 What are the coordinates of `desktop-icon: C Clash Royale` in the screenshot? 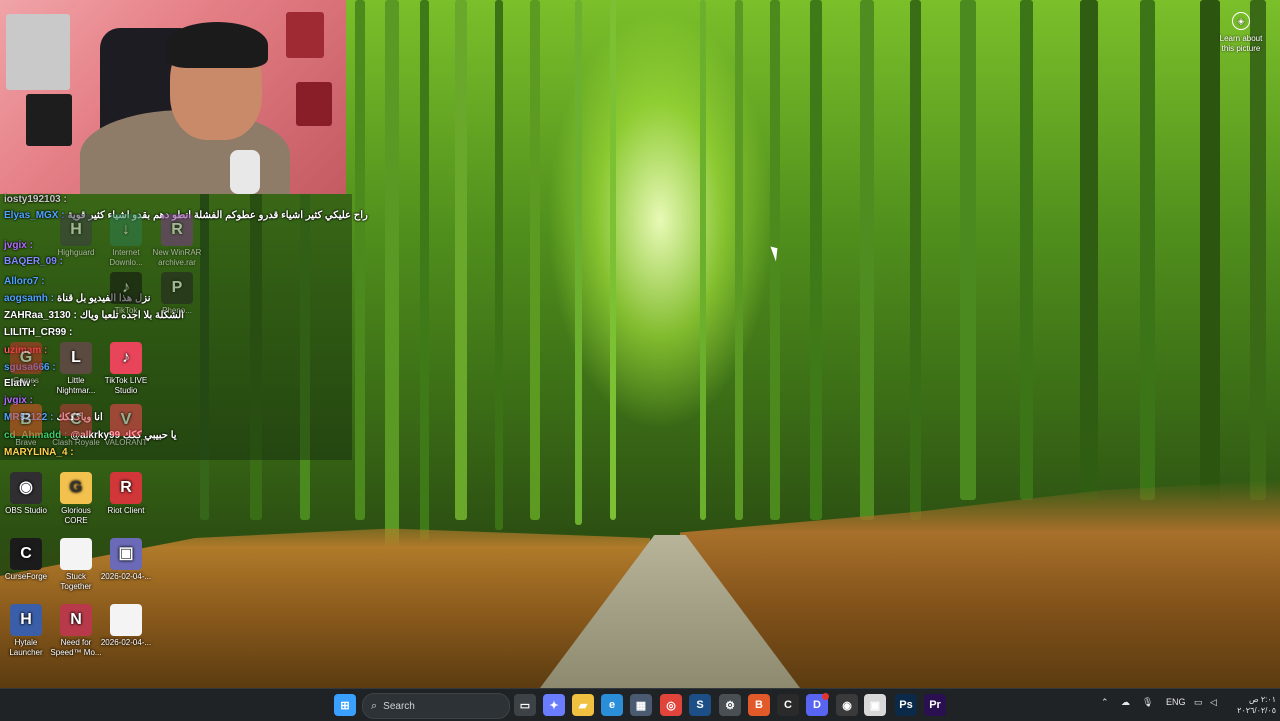 It's located at (76, 426).